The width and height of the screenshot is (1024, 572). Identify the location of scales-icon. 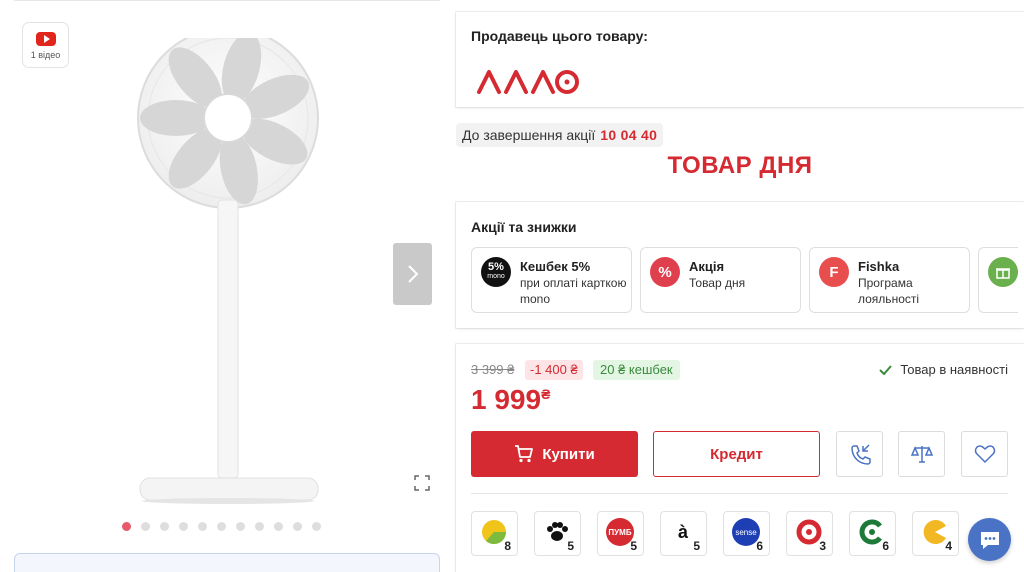
(921, 454).